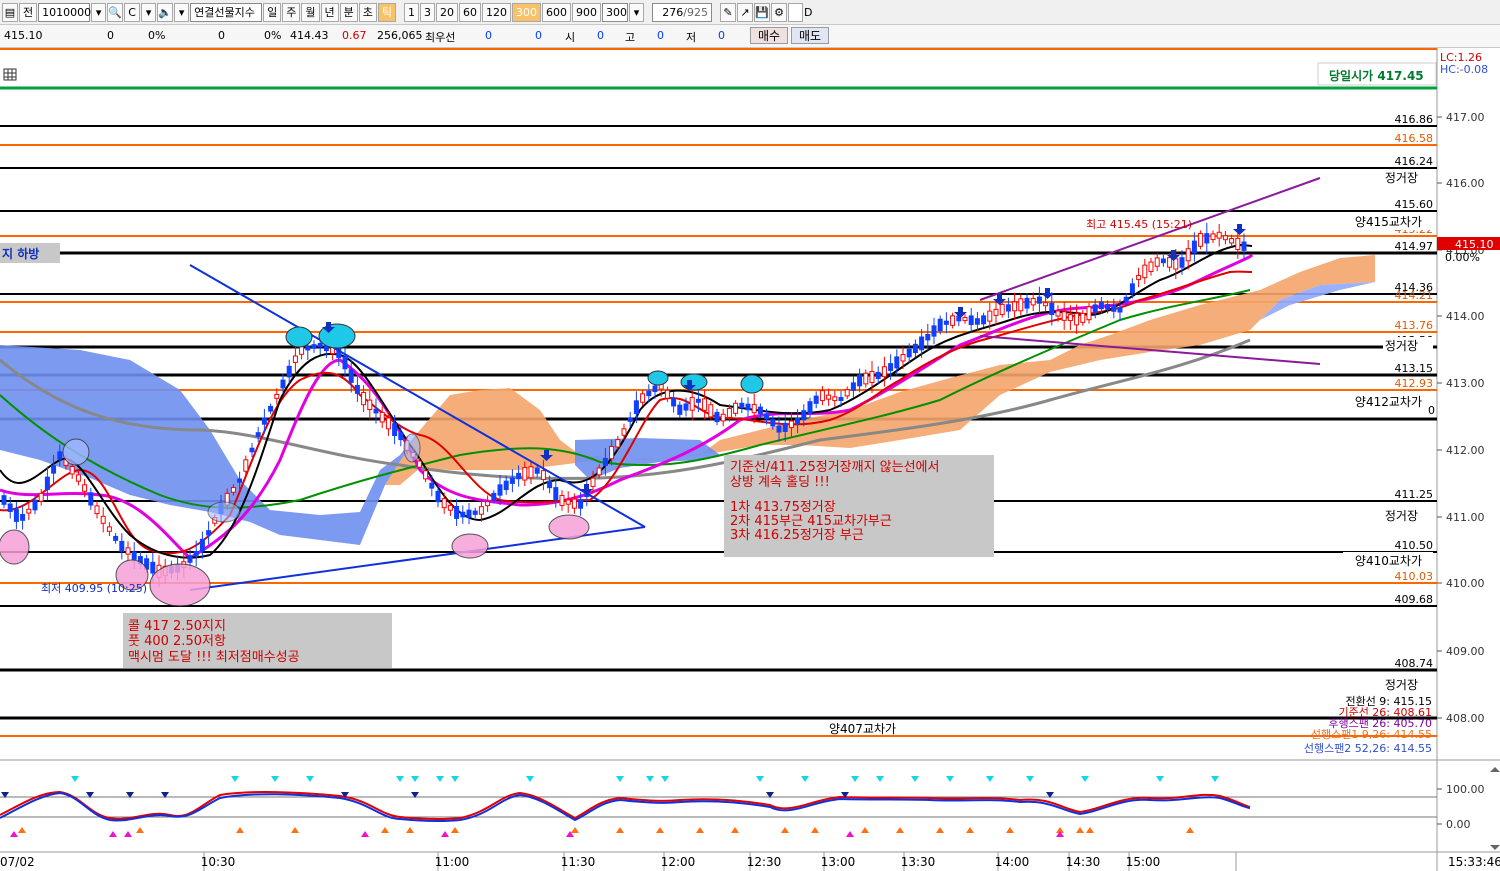 The width and height of the screenshot is (1500, 871). What do you see at coordinates (728, 12) in the screenshot?
I see `drawing-tools-icon: ✎` at bounding box center [728, 12].